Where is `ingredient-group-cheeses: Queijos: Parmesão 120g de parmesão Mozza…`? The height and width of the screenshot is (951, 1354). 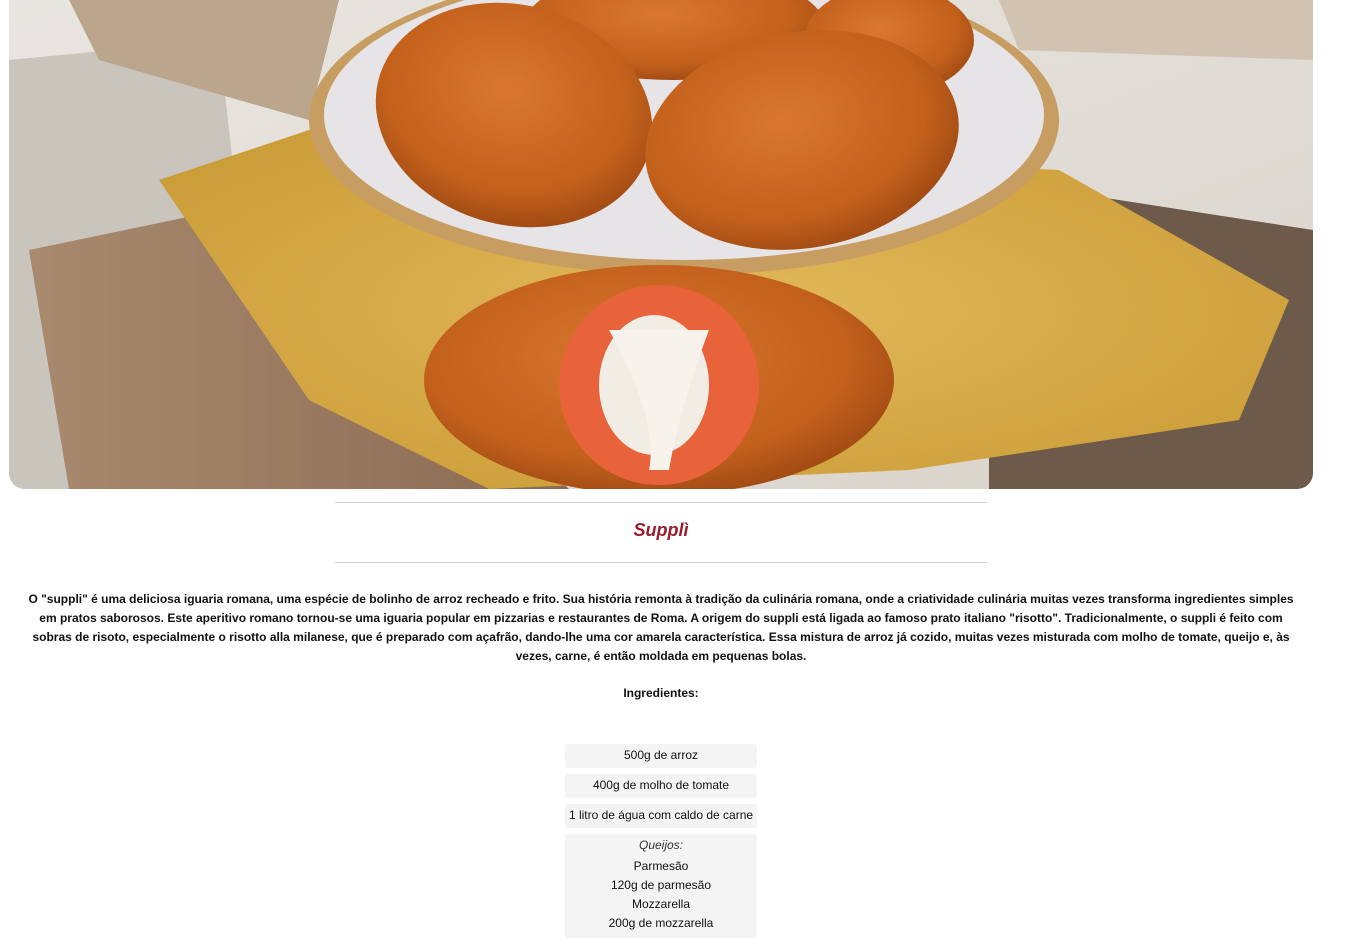 ingredient-group-cheeses: Queijos: Parmesão 120g de parmesão Mozza… is located at coordinates (661, 886).